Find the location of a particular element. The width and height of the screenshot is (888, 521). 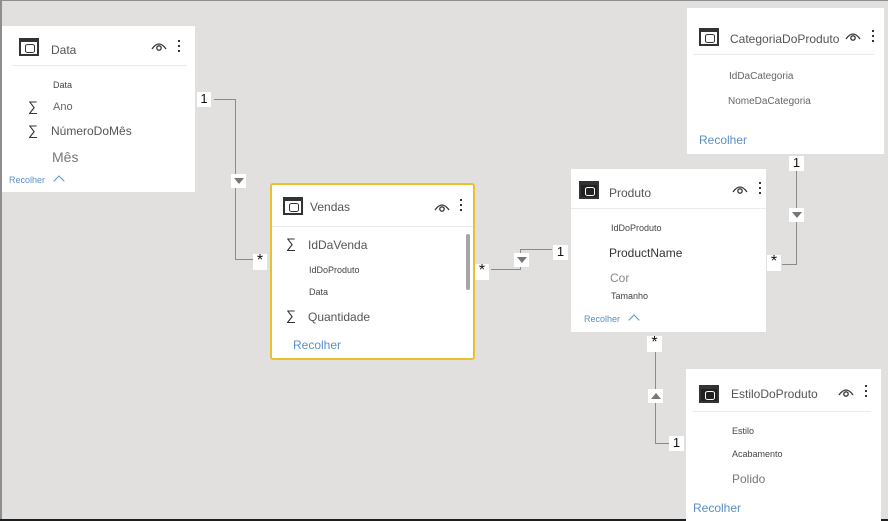

card-title: Vendas is located at coordinates (330, 207).